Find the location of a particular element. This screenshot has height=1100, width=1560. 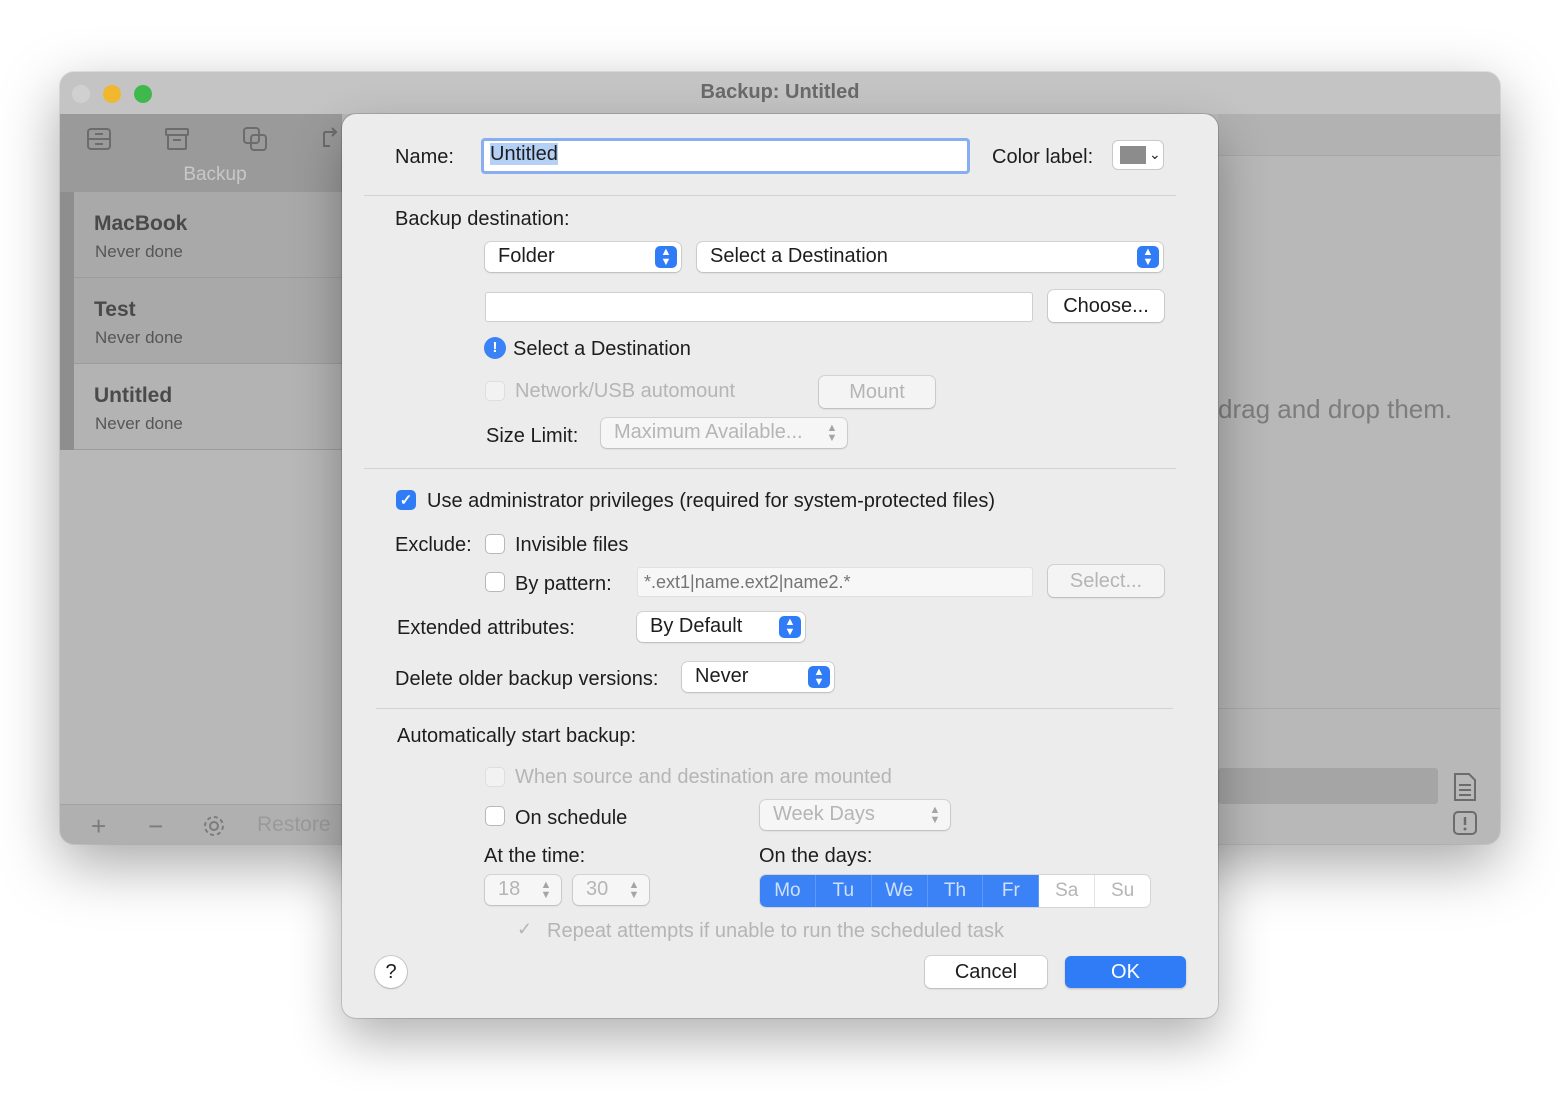

destination-warning-text: Select a Destination is located at coordinates (602, 349).